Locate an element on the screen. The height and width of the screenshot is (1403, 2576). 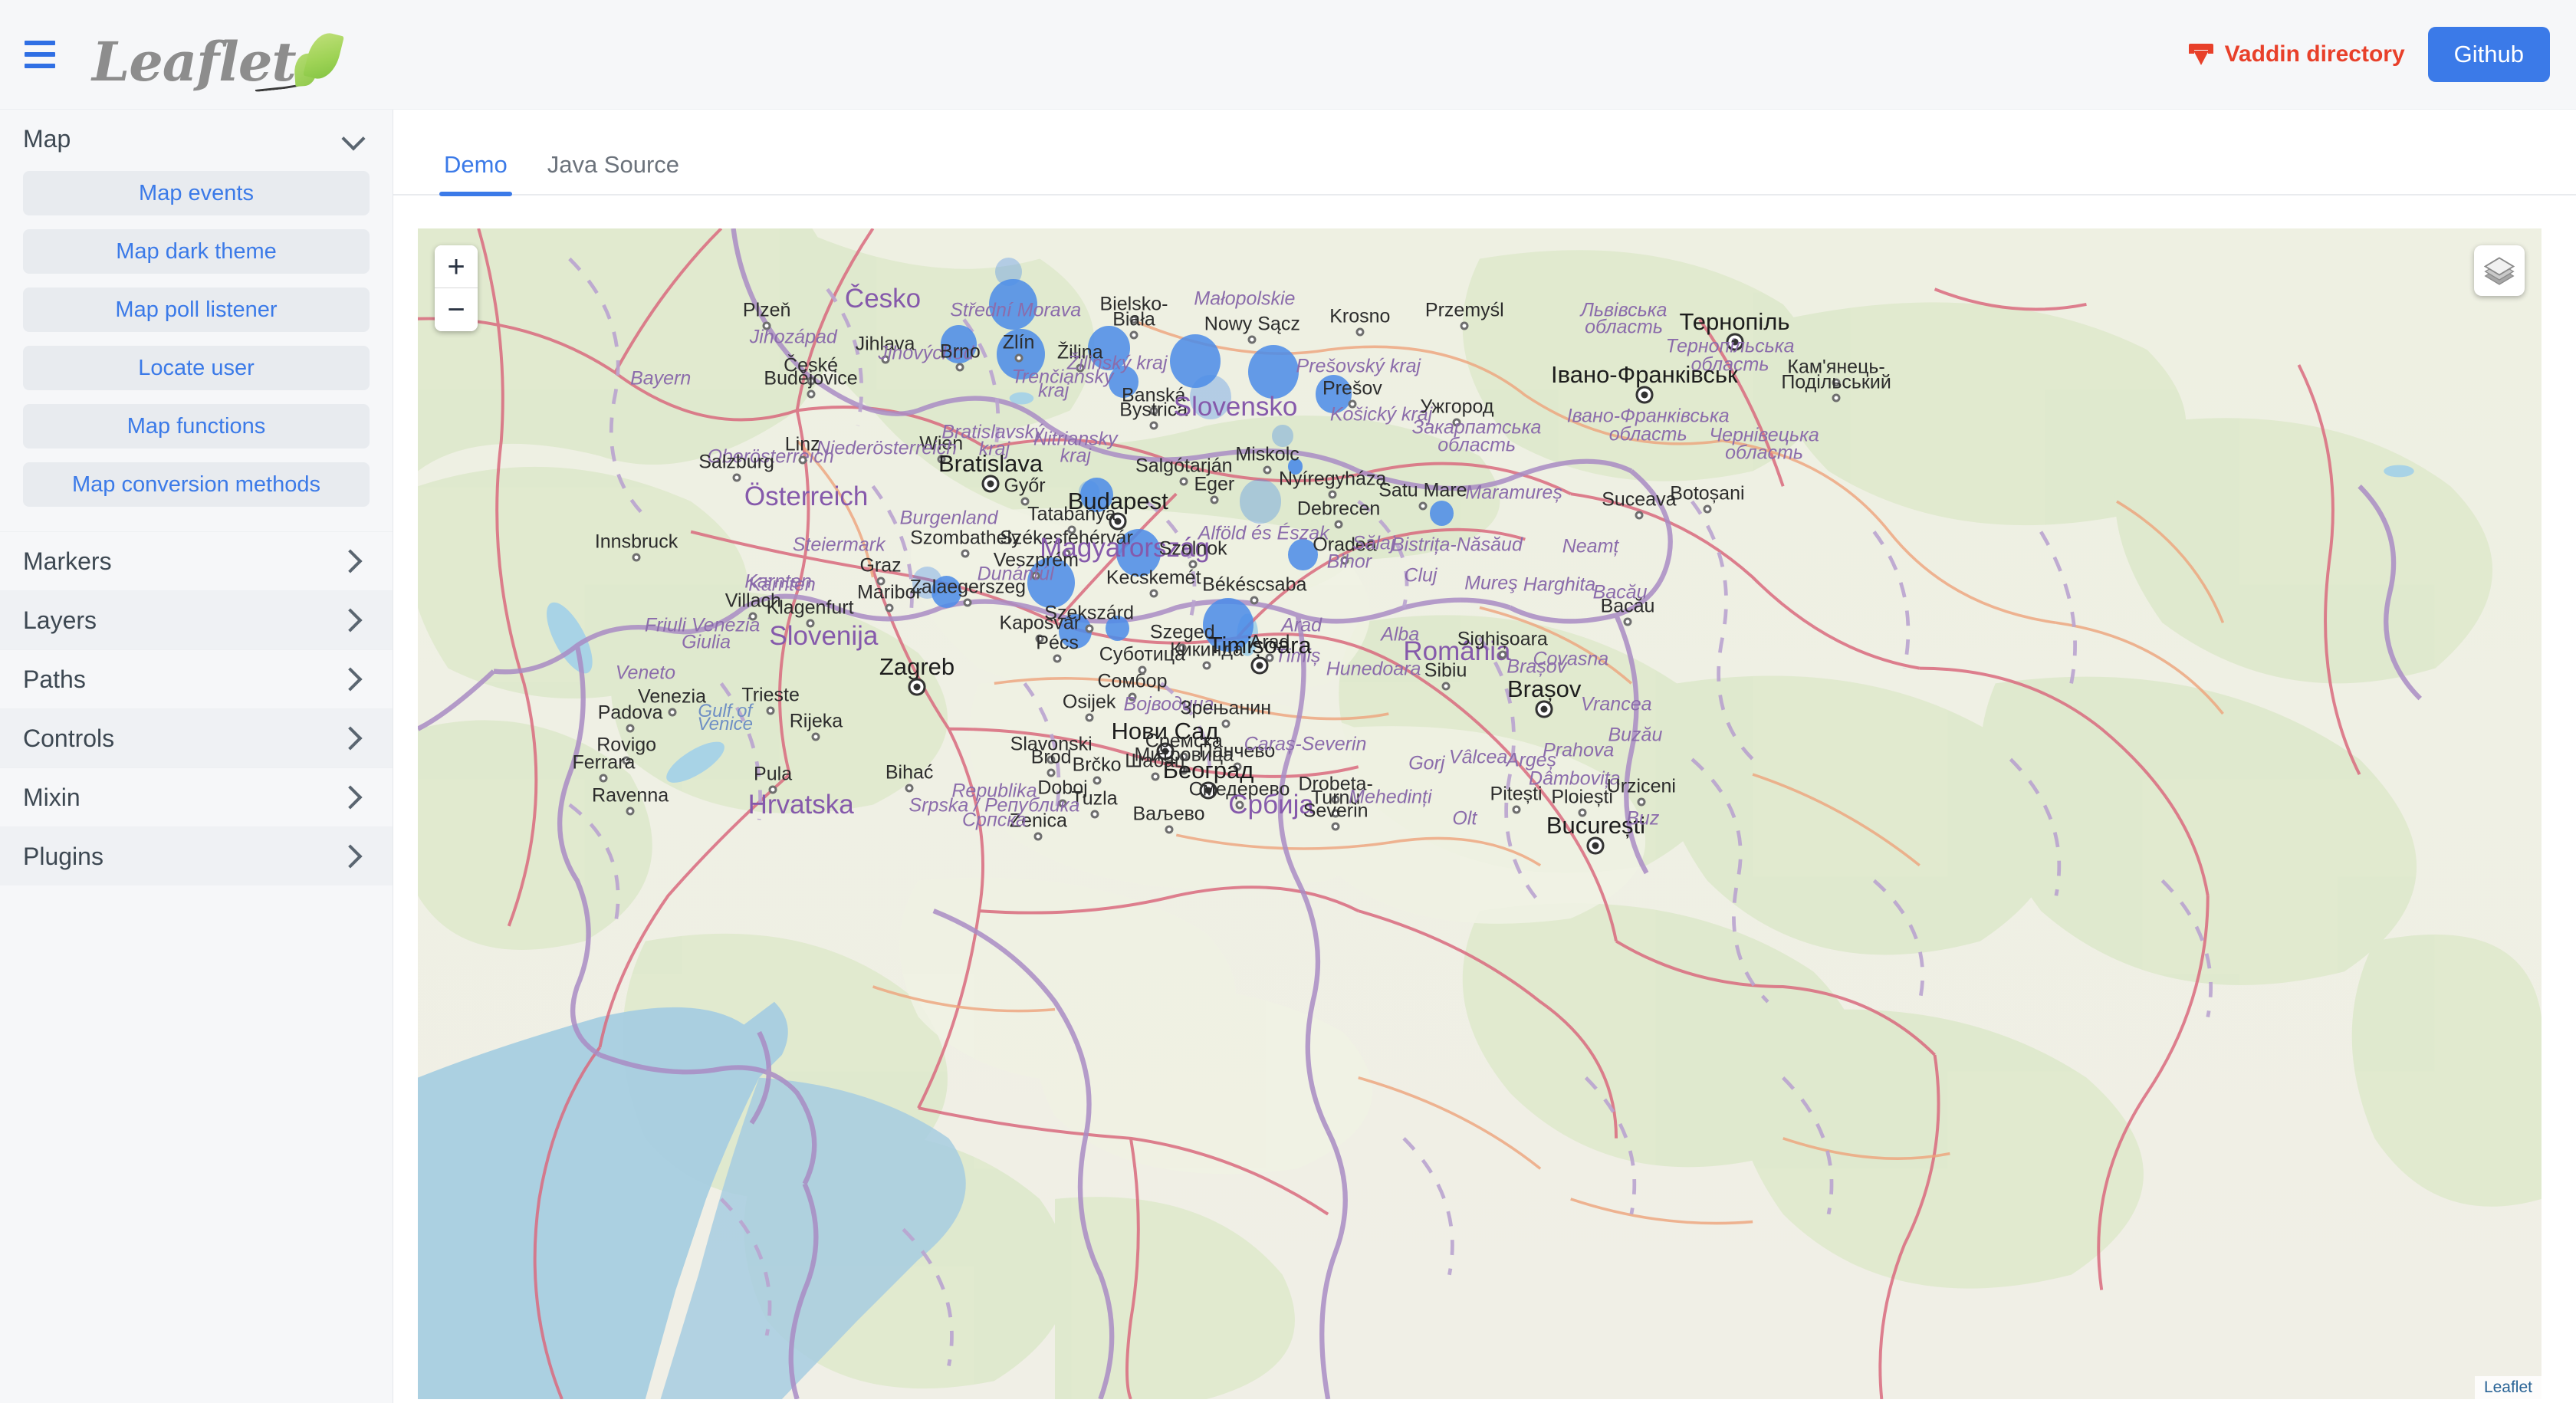
hamburger-menu-icon is located at coordinates (43, 54).